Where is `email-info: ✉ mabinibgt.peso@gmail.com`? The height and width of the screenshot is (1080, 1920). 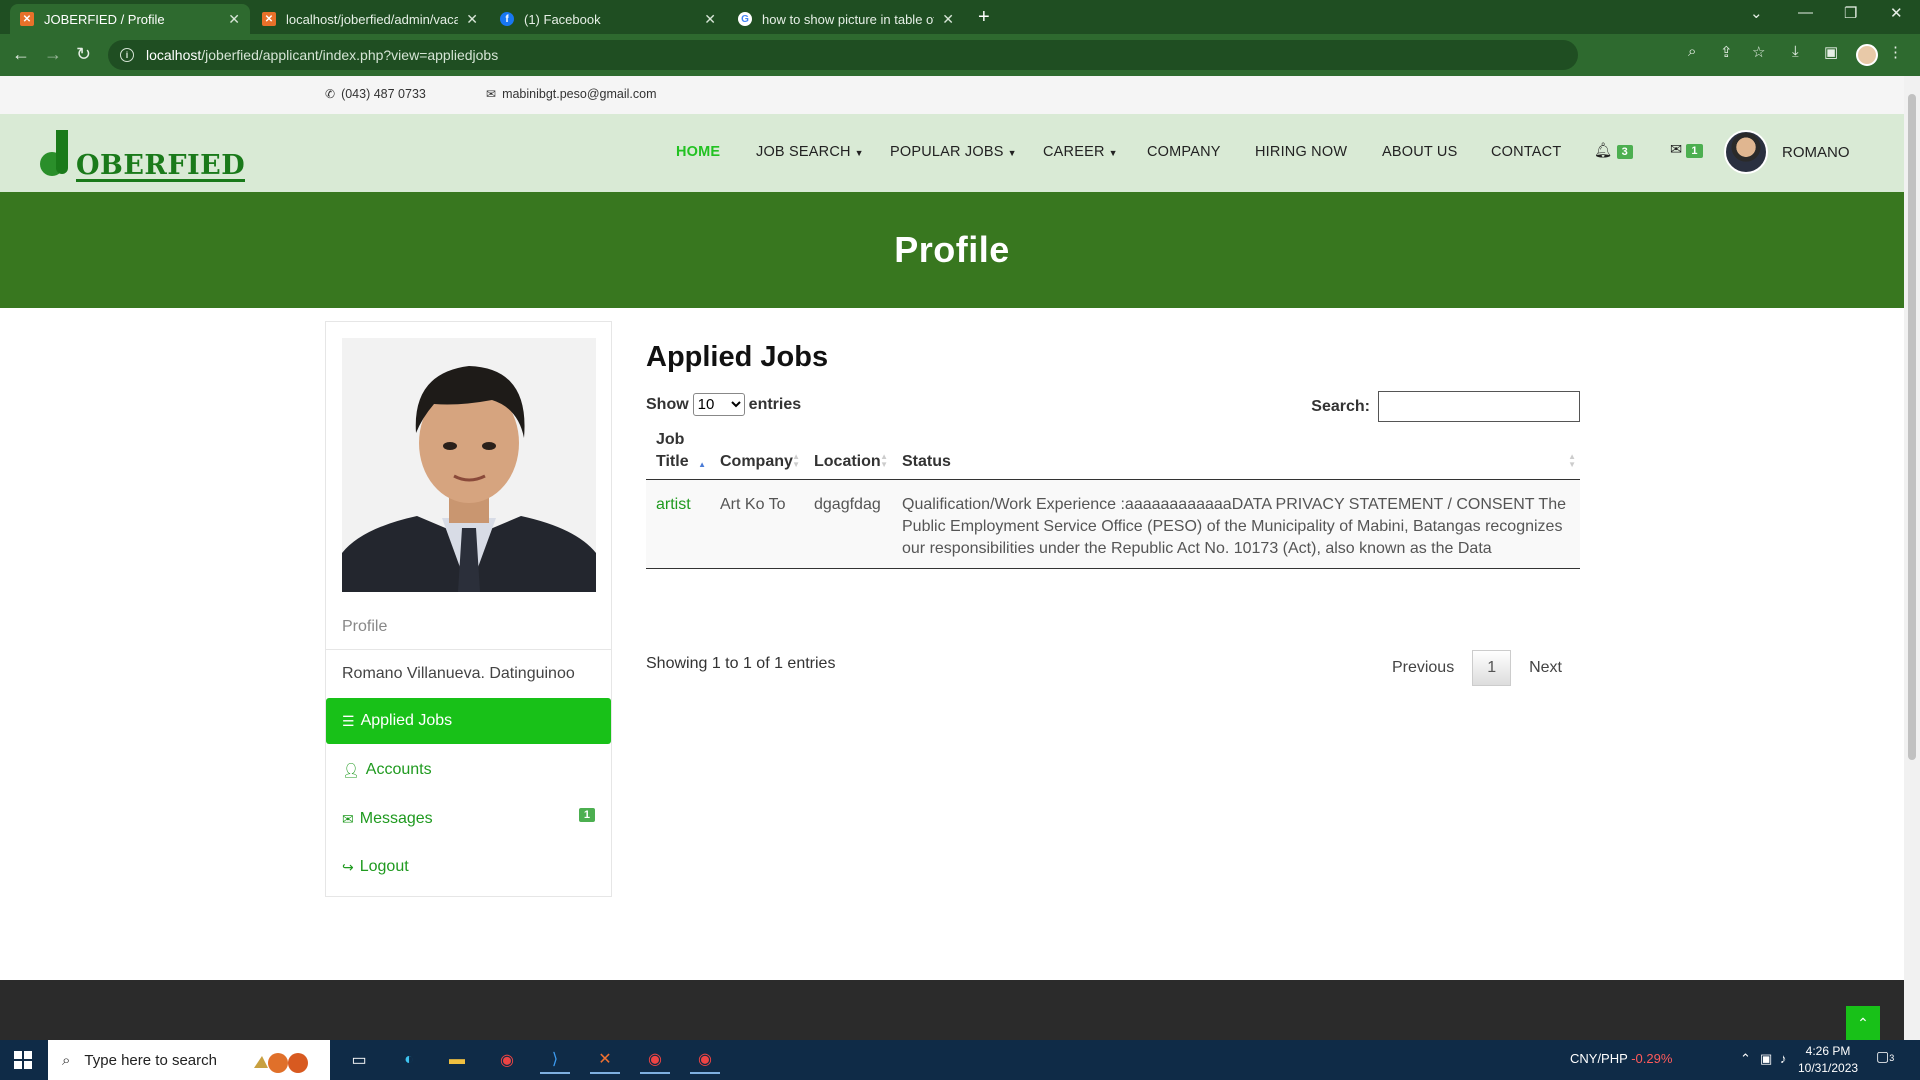 email-info: ✉ mabinibgt.peso@gmail.com is located at coordinates (571, 94).